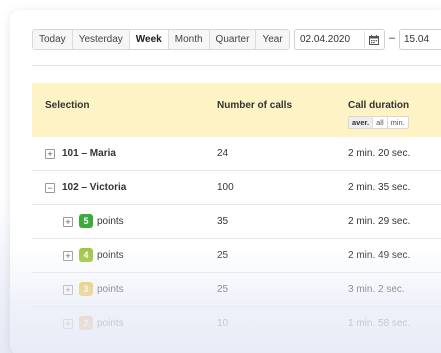 The height and width of the screenshot is (353, 441). What do you see at coordinates (86, 221) in the screenshot?
I see `score-badge: 5` at bounding box center [86, 221].